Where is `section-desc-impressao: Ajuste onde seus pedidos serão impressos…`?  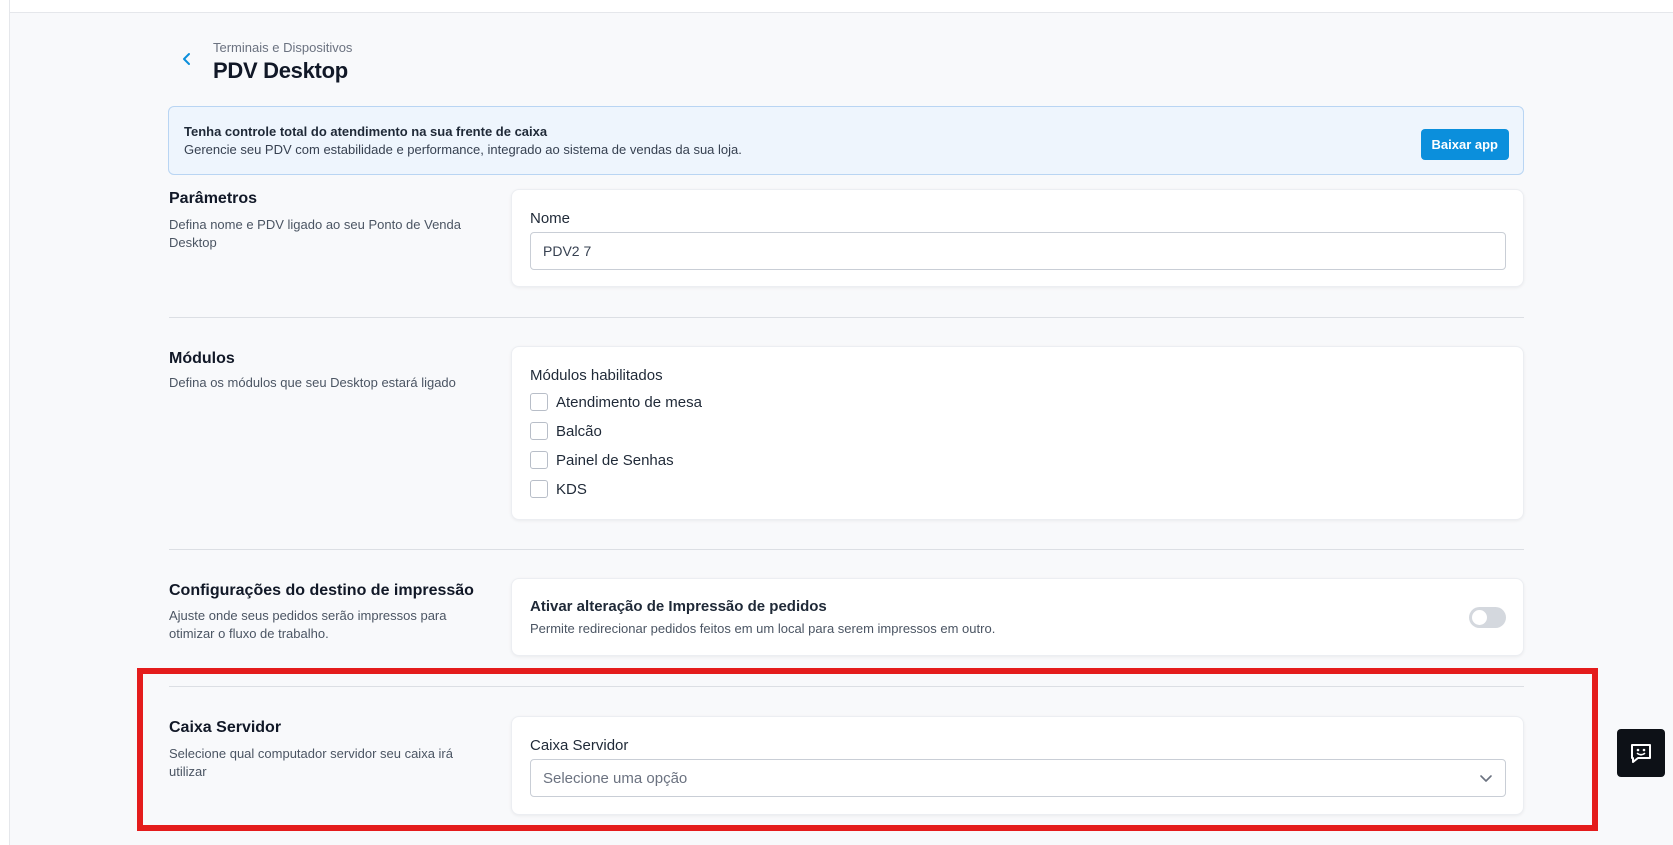
section-desc-impressao: Ajuste onde seus pedidos serão impressos… is located at coordinates (308, 624).